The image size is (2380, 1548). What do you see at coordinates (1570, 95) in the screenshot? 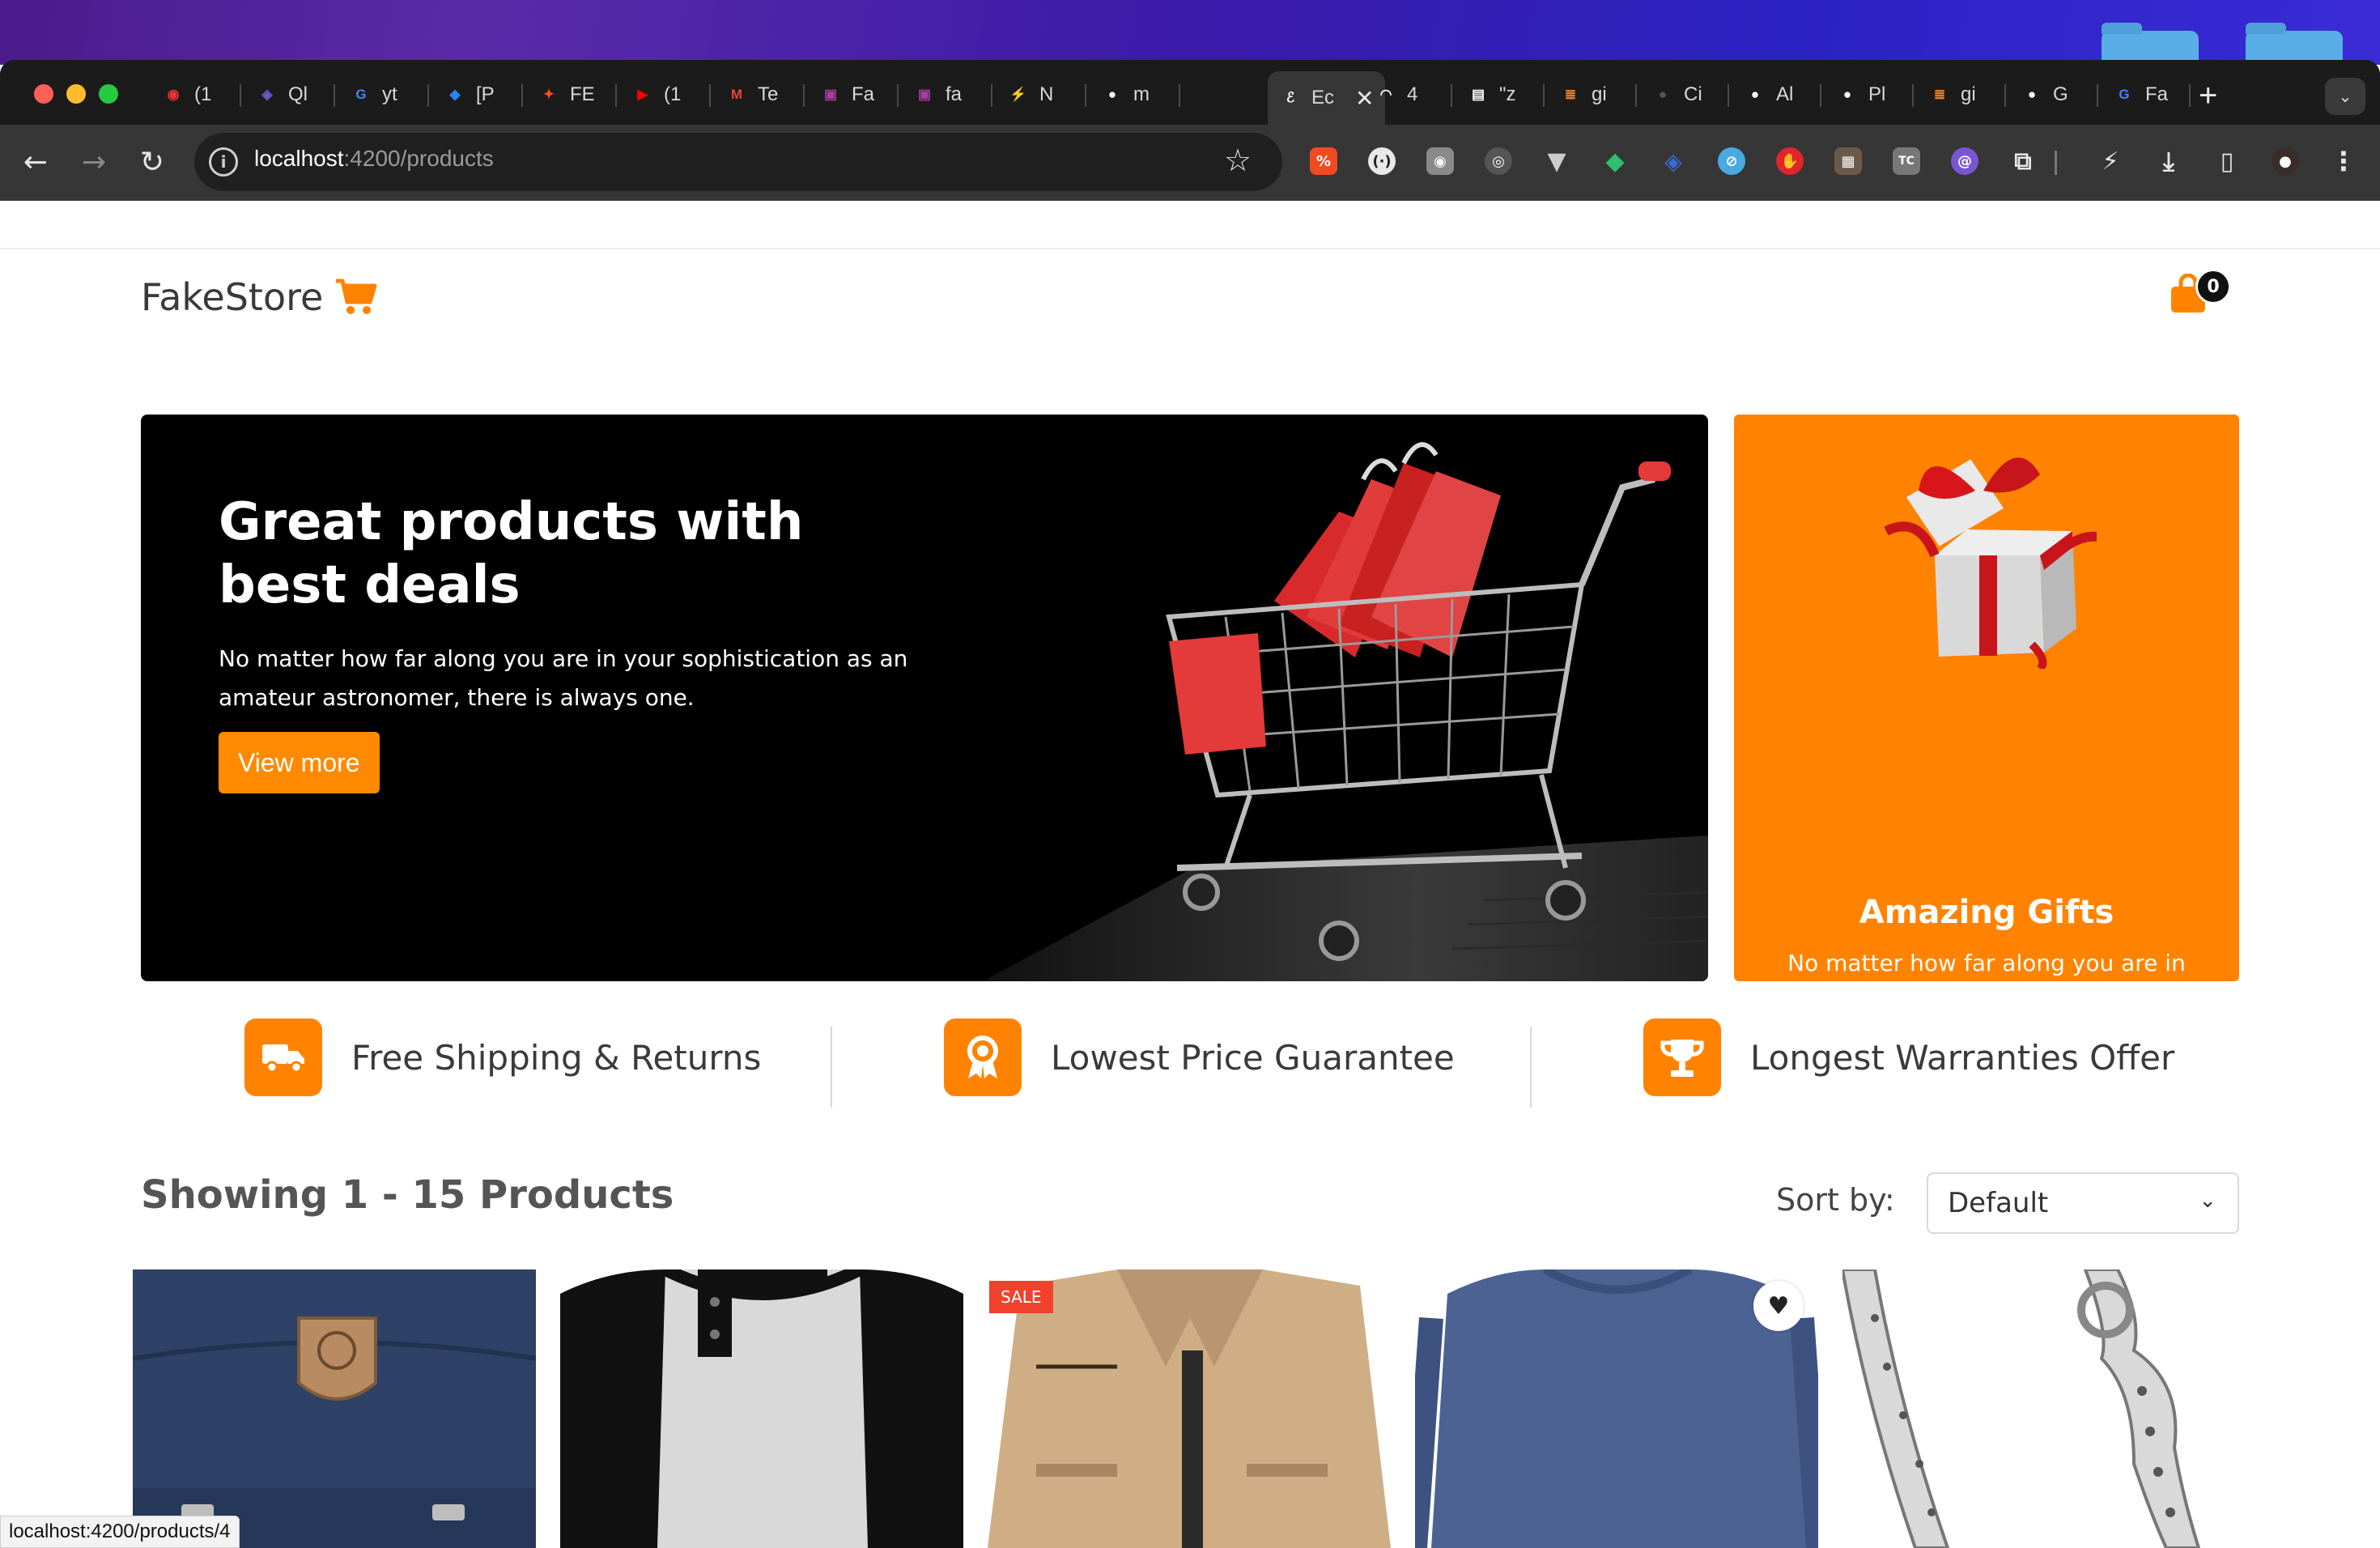
I see `stackoverflow-icon: ≣` at bounding box center [1570, 95].